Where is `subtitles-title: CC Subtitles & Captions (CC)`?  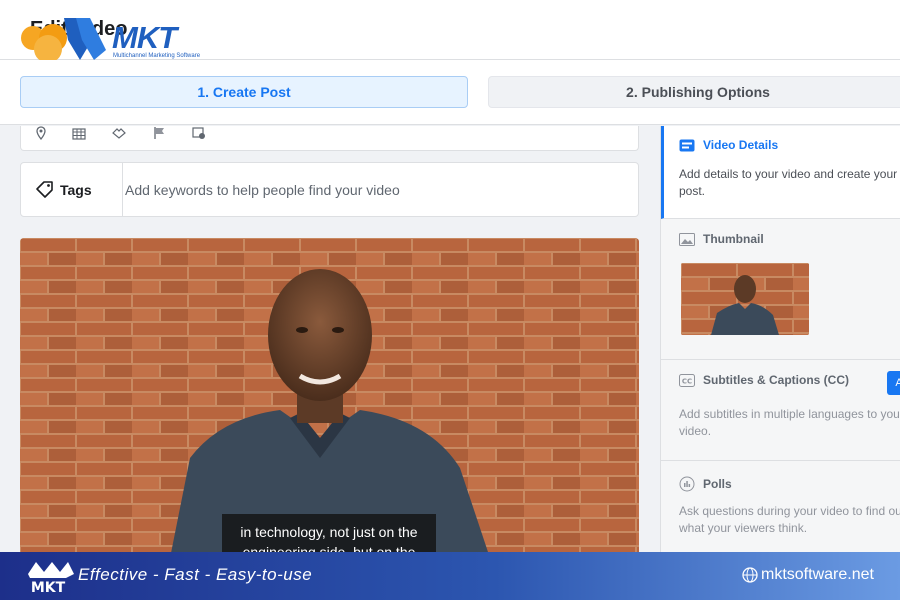 subtitles-title: CC Subtitles & Captions (CC) is located at coordinates (764, 380).